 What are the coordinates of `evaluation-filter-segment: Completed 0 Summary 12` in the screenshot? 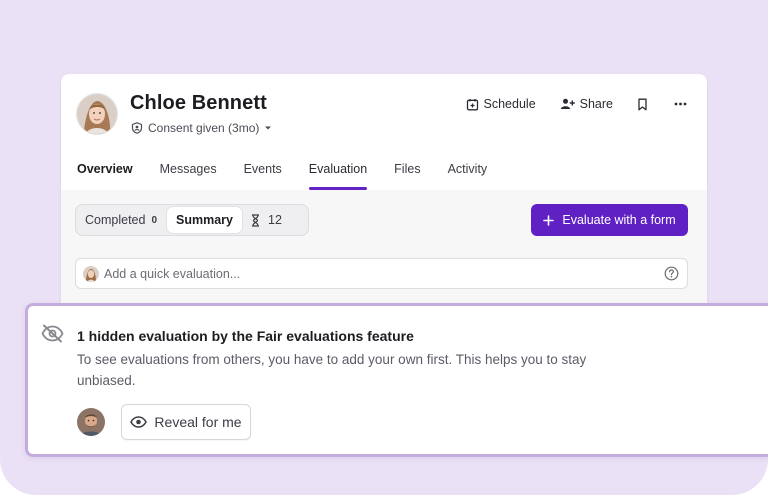 It's located at (192, 220).